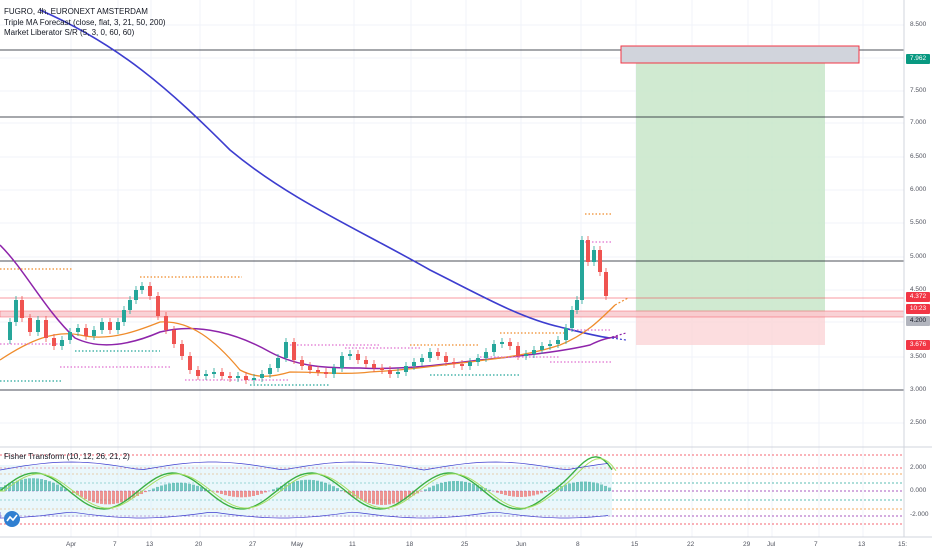  Describe the element at coordinates (862, 544) in the screenshot. I see `time-axis-label: 13` at that location.